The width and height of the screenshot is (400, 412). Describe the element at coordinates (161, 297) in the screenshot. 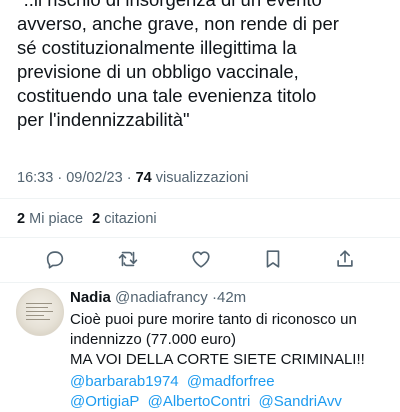

I see `reply-author-handle: @nadiafrancy` at that location.